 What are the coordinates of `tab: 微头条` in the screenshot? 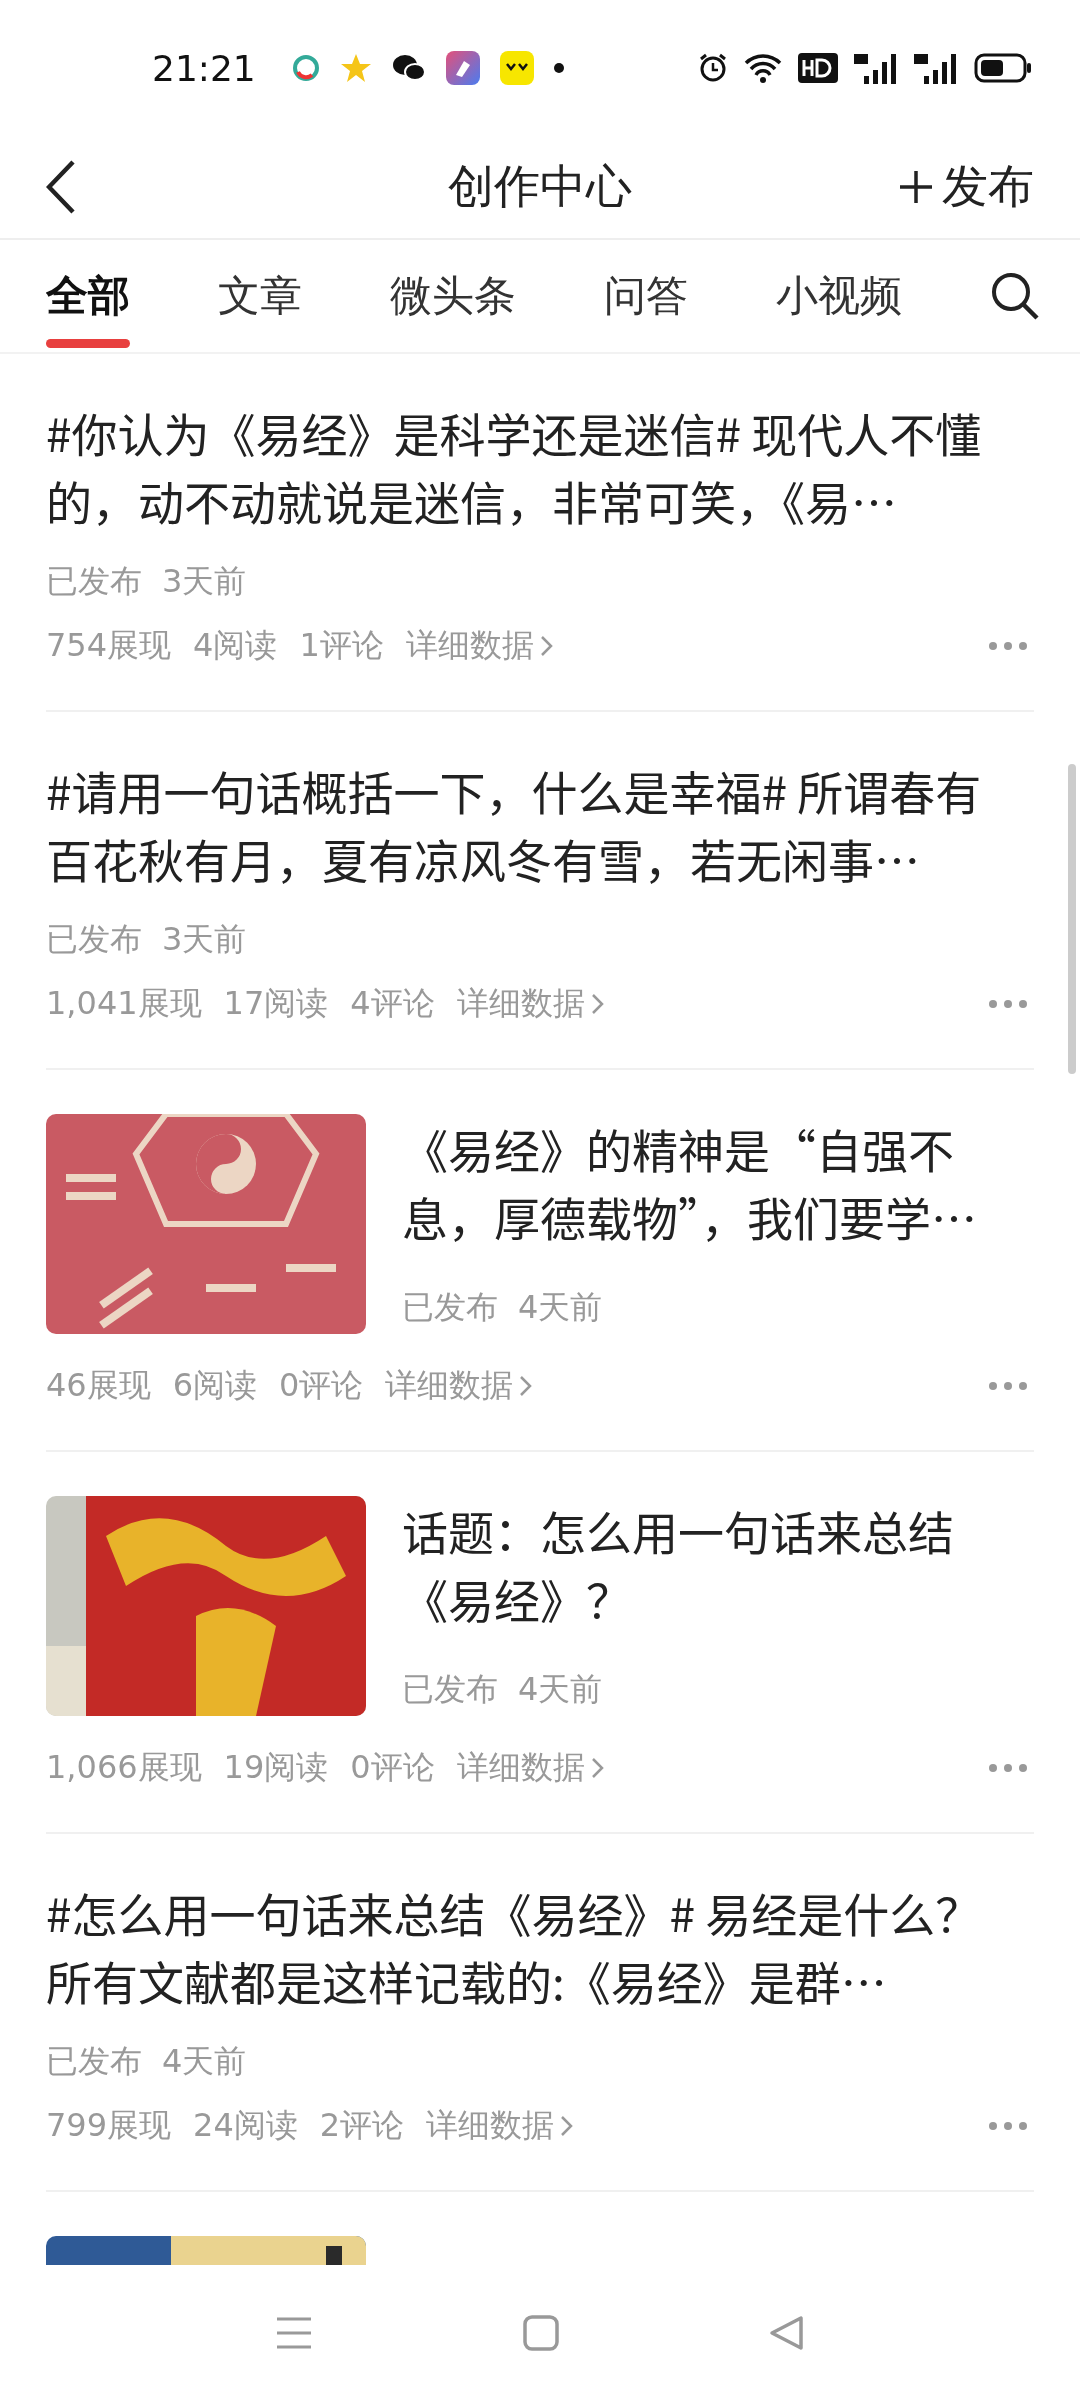 It's located at (453, 296).